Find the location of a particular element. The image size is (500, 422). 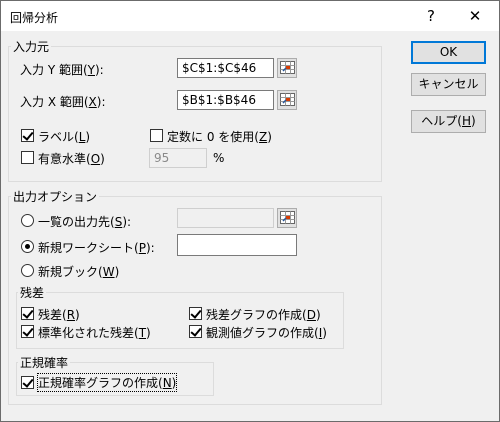

standardized-residuals-label: 標準化された残差(T) is located at coordinates (94, 332).